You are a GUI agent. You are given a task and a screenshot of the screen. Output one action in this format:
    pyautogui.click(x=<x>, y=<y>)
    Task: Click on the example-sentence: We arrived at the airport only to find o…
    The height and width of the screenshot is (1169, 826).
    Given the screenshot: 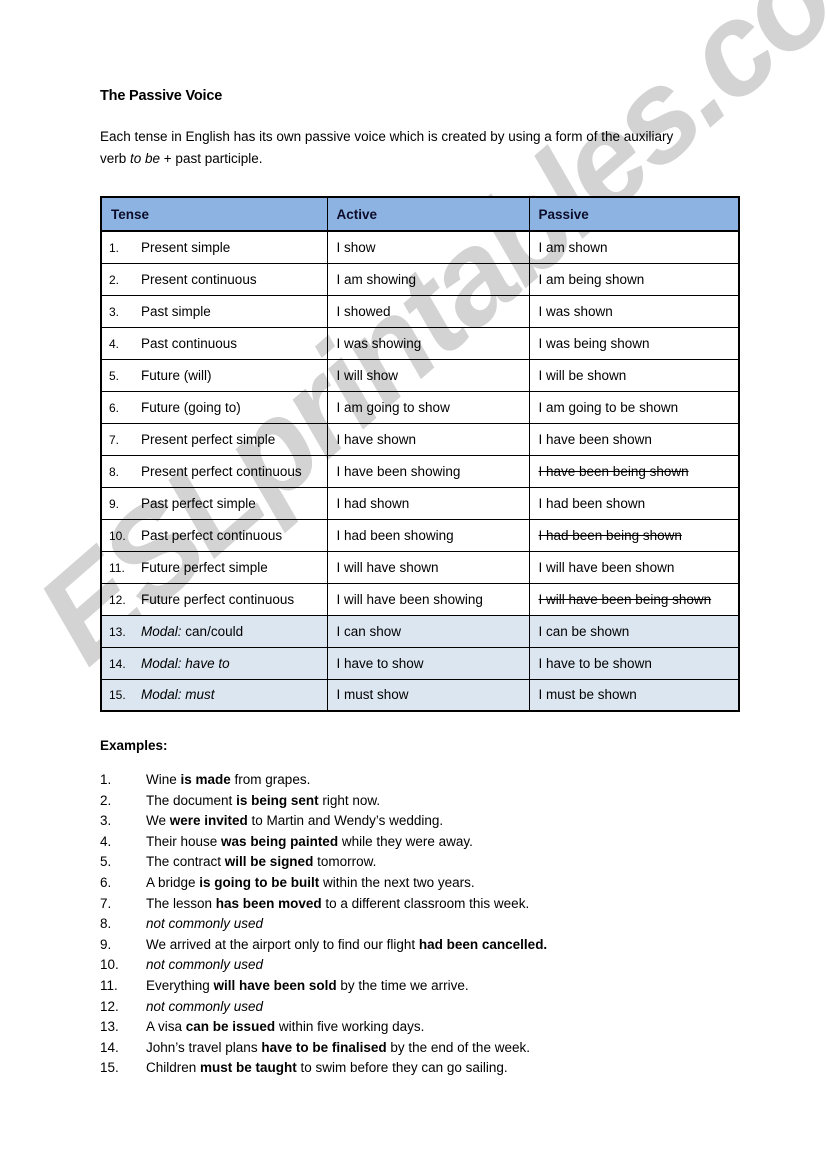 What is the action you would take?
    pyautogui.click(x=453, y=945)
    